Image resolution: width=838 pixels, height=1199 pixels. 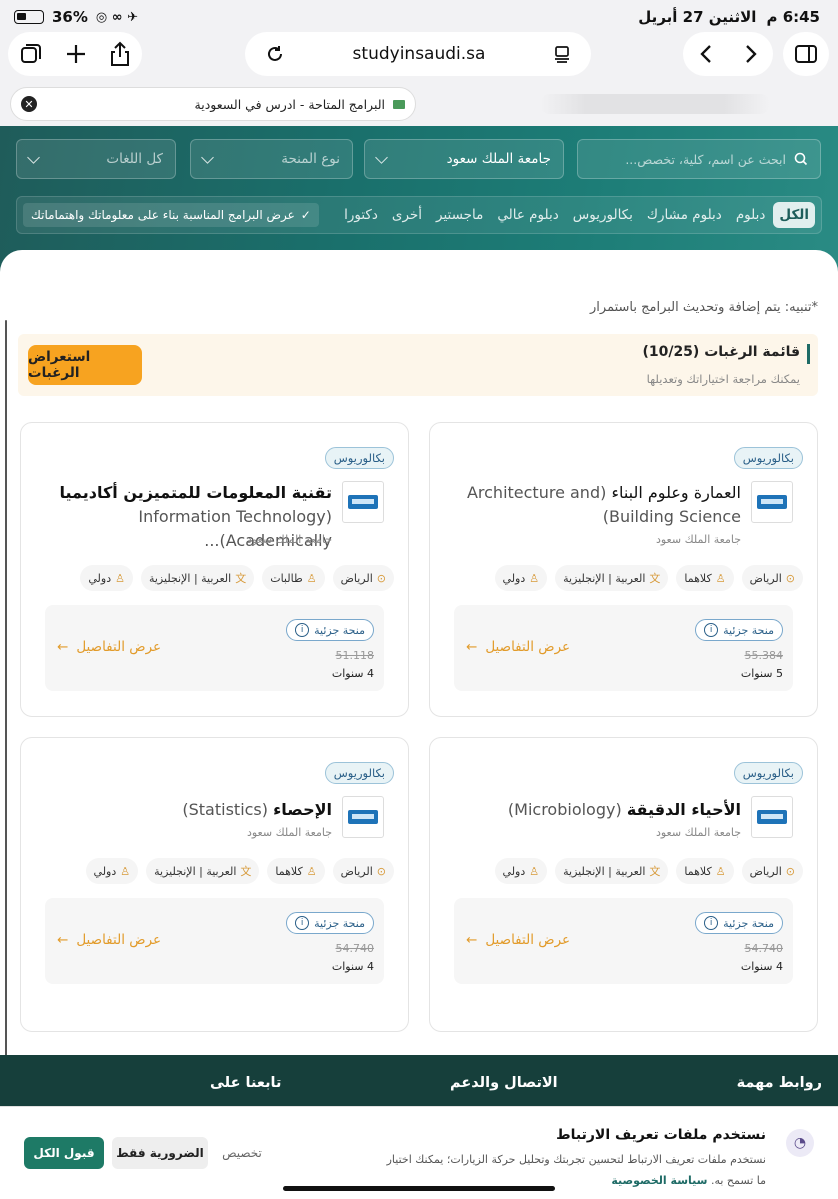 What do you see at coordinates (96, 159) in the screenshot?
I see `languages-select: كل اللغات` at bounding box center [96, 159].